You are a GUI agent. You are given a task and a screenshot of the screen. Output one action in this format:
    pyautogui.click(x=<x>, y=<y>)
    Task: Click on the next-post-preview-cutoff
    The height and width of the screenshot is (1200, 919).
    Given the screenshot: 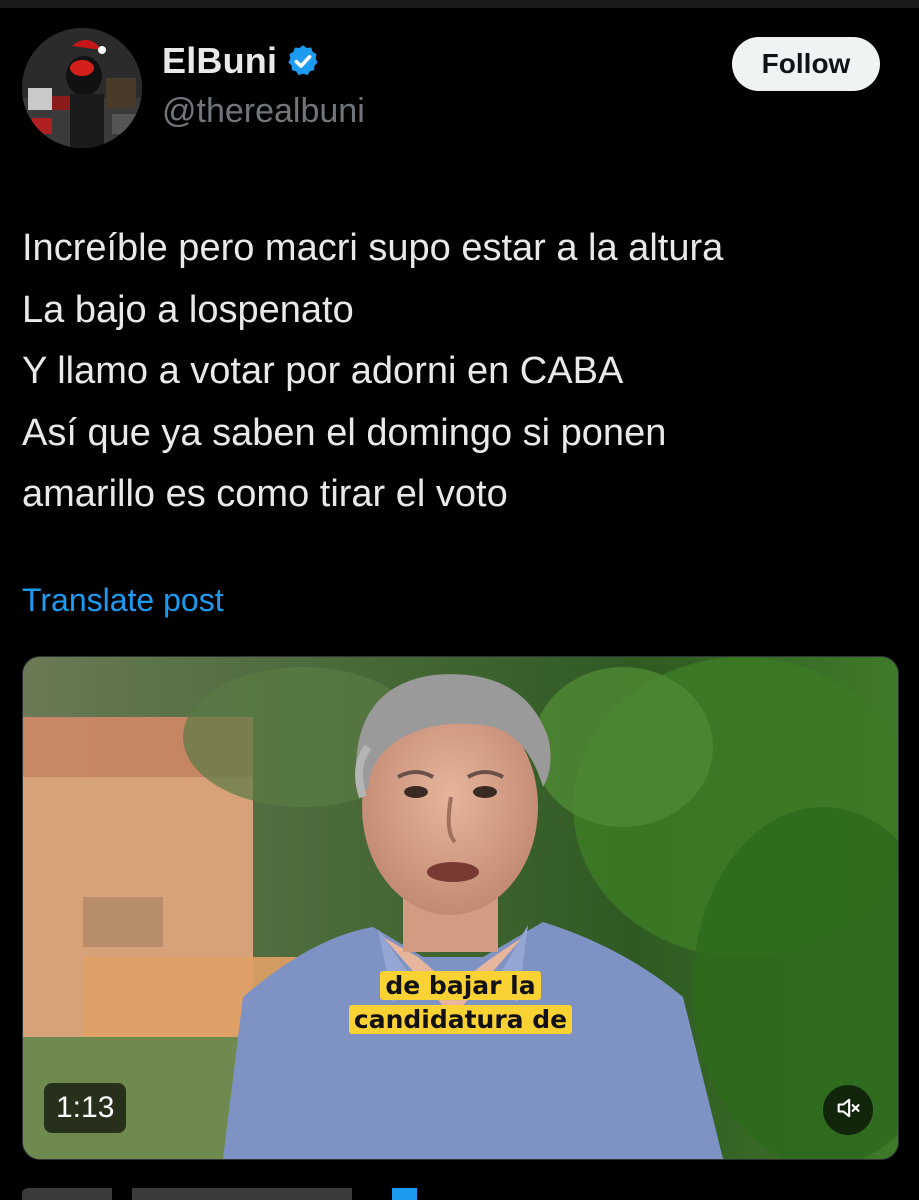 What is the action you would take?
    pyautogui.click(x=222, y=1194)
    